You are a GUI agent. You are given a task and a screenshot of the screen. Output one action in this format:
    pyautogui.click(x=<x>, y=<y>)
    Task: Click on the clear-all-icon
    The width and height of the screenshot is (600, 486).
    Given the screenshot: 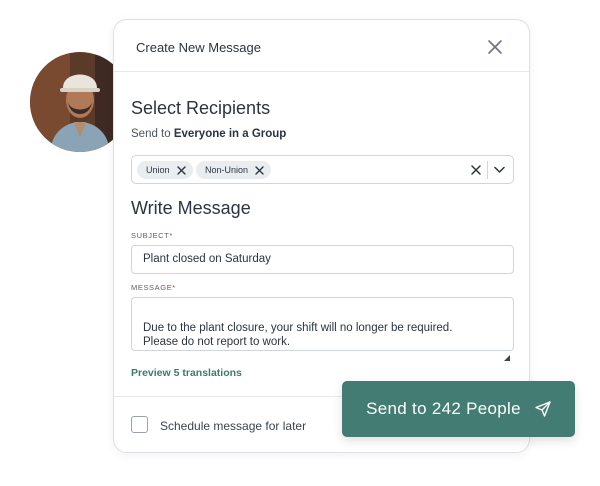 What is the action you would take?
    pyautogui.click(x=476, y=170)
    